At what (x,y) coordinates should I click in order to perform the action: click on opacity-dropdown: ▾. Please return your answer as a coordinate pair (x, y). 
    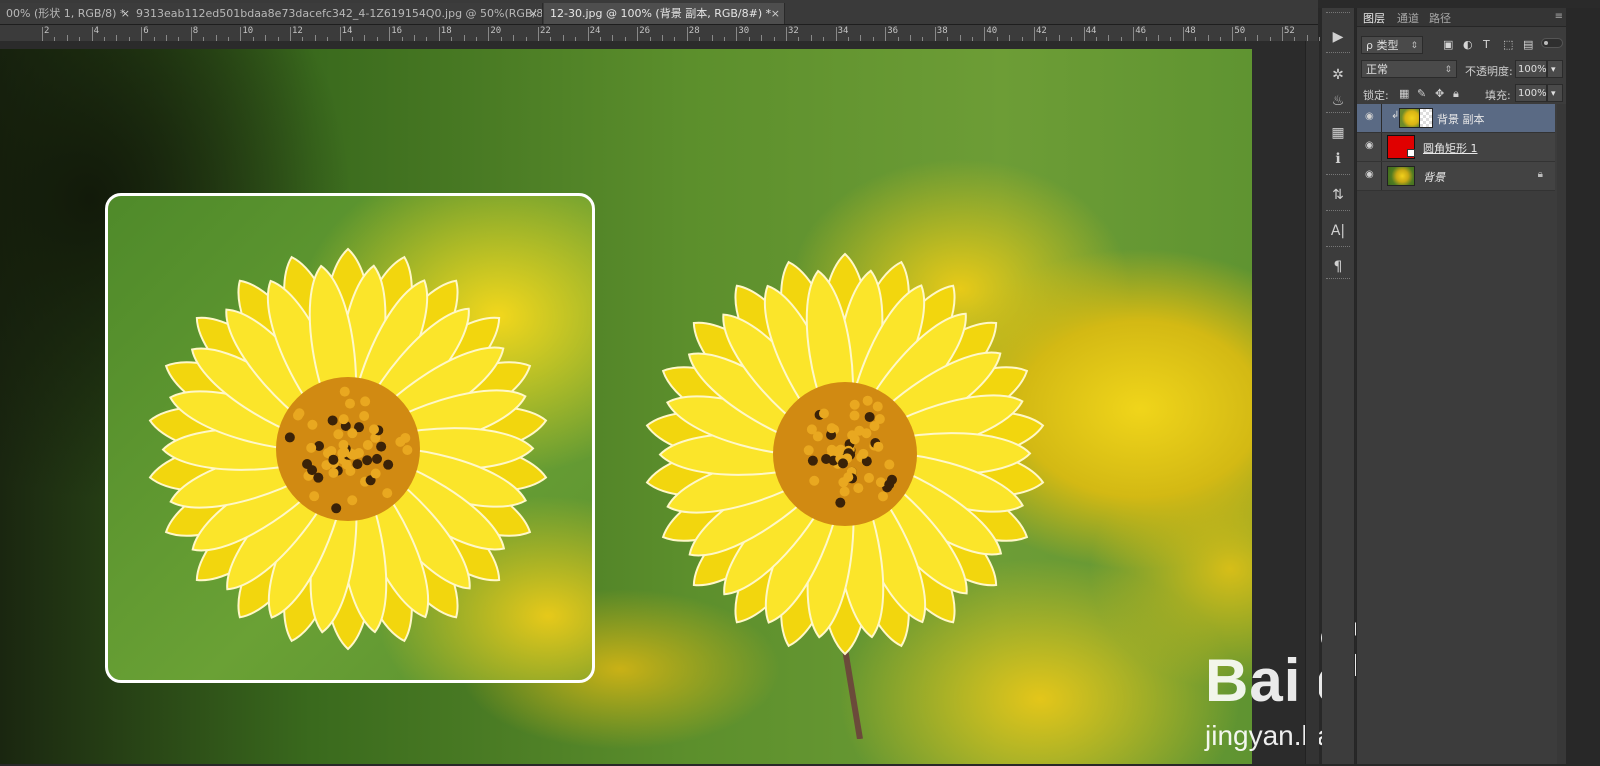
    Looking at the image, I should click on (1555, 69).